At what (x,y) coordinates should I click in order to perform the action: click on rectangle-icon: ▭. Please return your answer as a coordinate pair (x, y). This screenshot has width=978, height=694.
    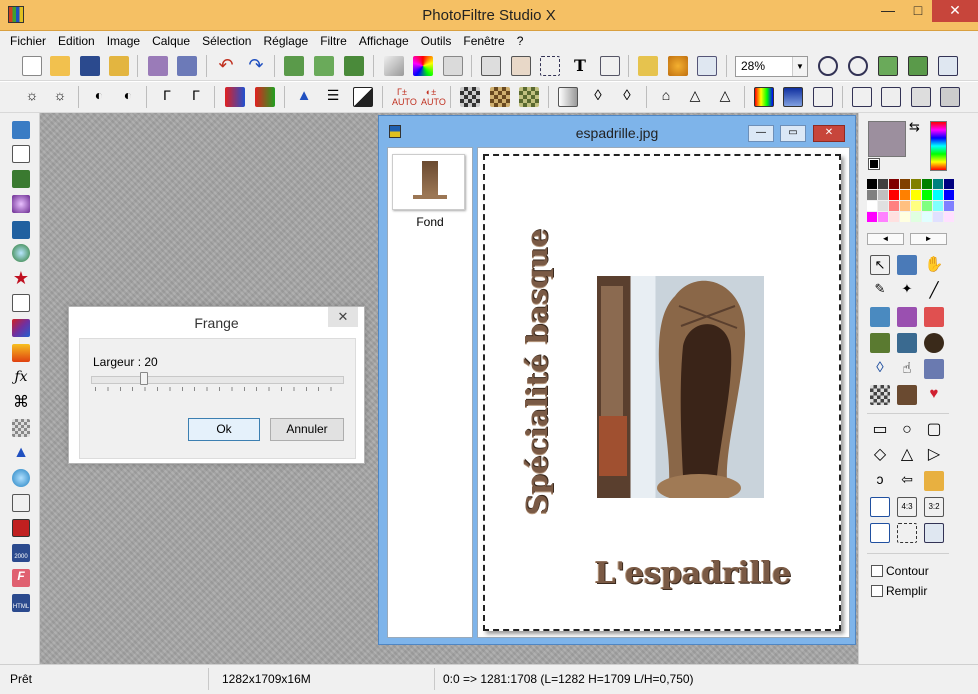
    Looking at the image, I should click on (880, 431).